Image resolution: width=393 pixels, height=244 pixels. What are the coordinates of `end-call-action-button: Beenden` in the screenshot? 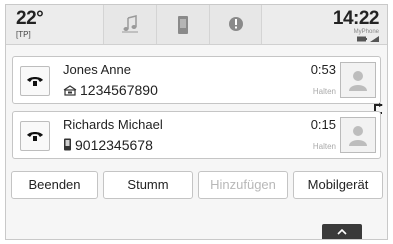 It's located at (54, 185).